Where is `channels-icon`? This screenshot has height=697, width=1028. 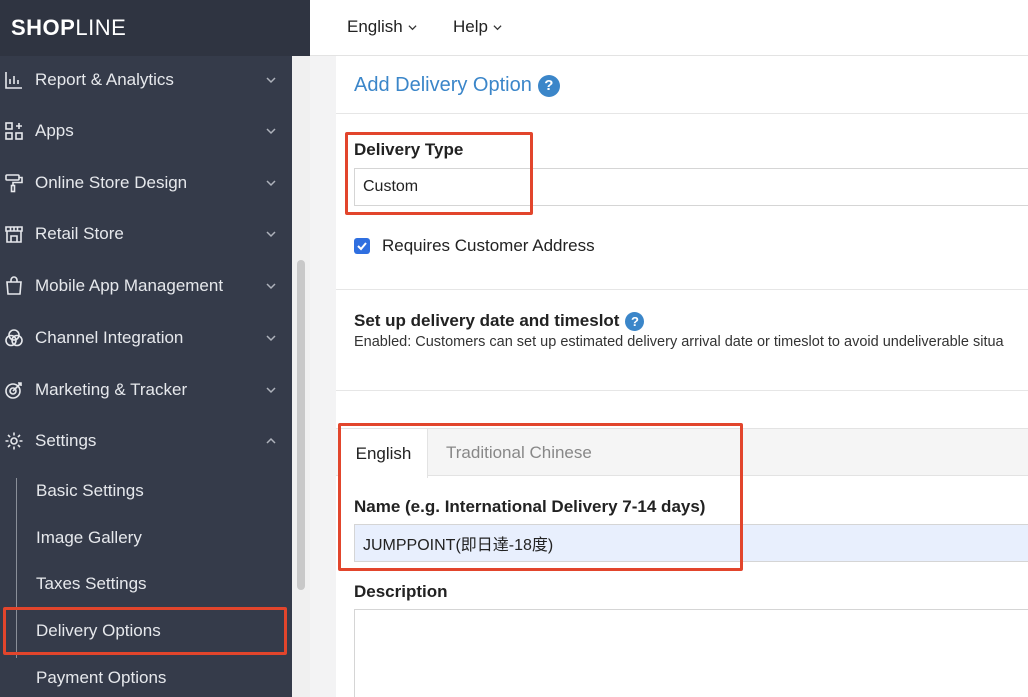 channels-icon is located at coordinates (14, 338).